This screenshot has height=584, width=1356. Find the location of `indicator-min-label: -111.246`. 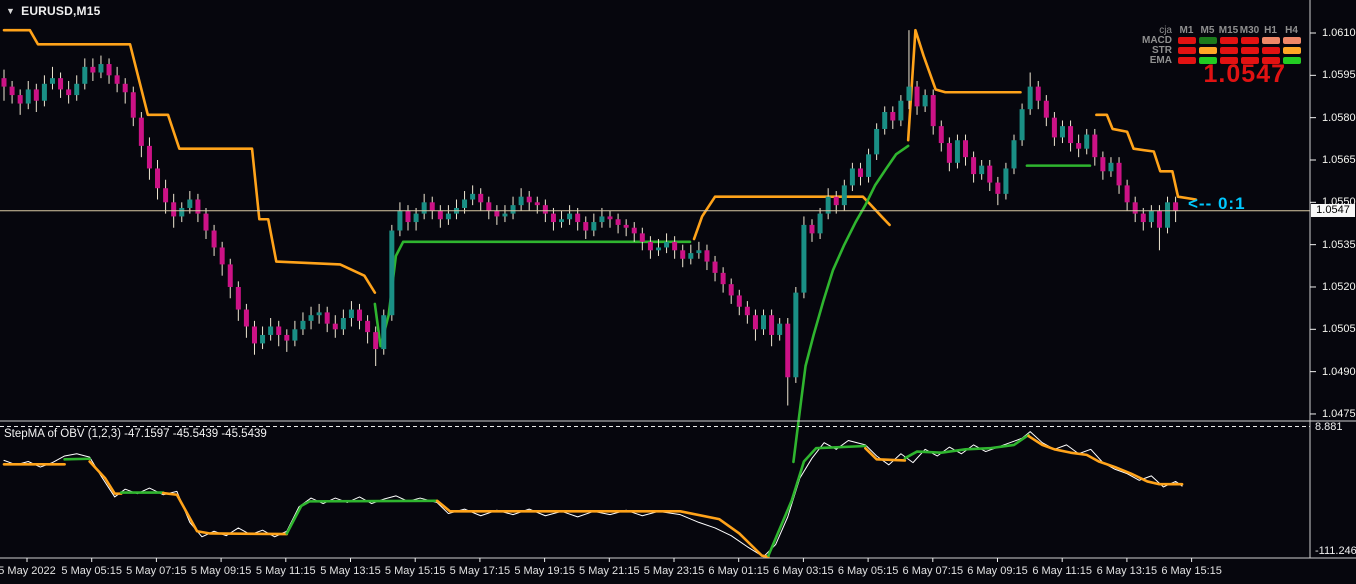

indicator-min-label: -111.246 is located at coordinates (1335, 551).